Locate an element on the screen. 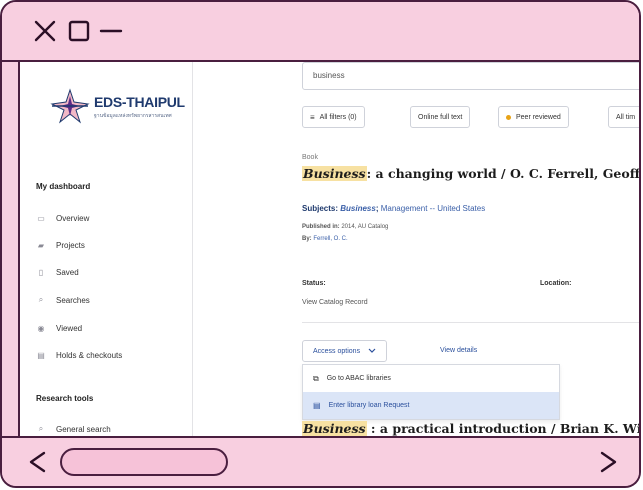  sidebar-item-saved: ▯ Saved is located at coordinates (111, 272).